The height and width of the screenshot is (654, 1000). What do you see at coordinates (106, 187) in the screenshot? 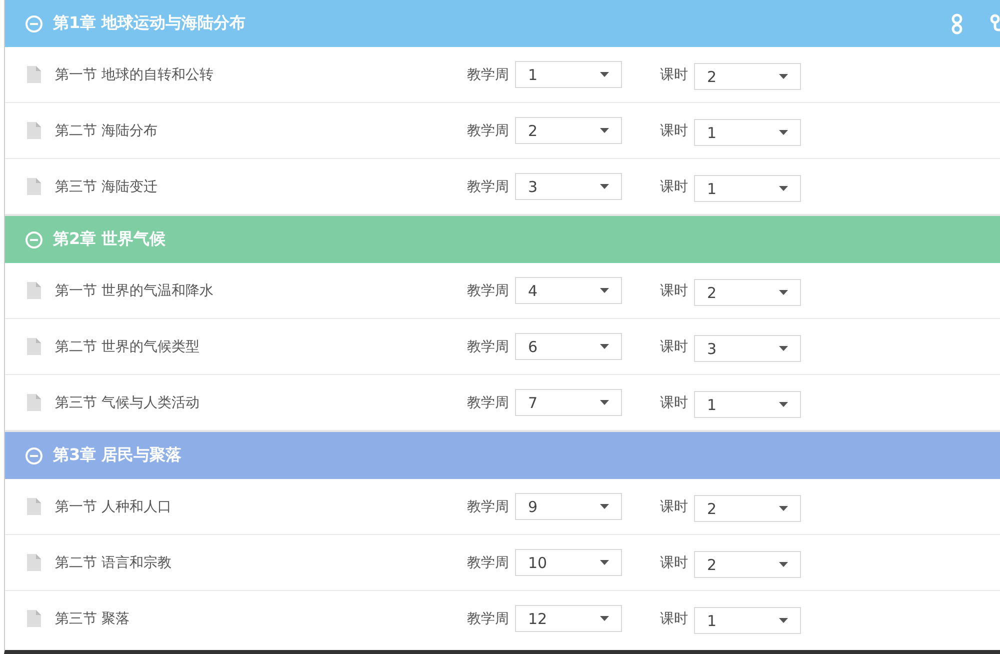
I see `section-title: 第三节 海陆变迁` at bounding box center [106, 187].